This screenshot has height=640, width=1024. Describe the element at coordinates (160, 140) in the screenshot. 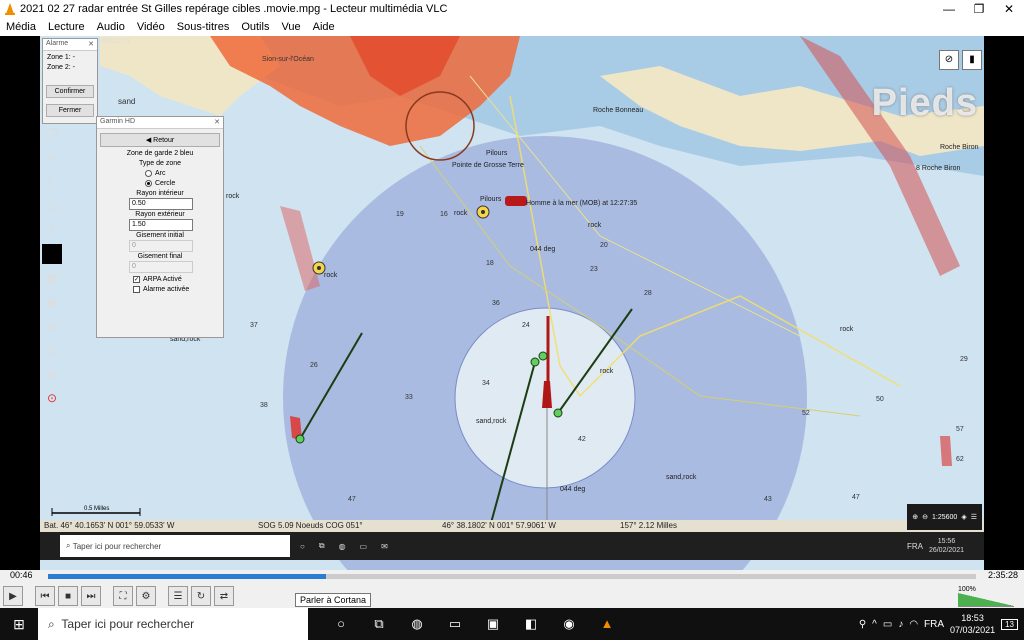

I see `back-button: ◀ Retour` at that location.